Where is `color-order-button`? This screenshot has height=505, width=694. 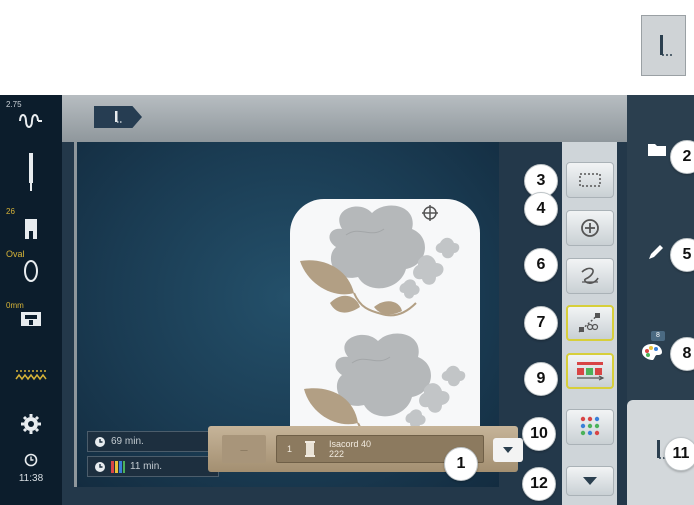
color-order-button is located at coordinates (590, 371).